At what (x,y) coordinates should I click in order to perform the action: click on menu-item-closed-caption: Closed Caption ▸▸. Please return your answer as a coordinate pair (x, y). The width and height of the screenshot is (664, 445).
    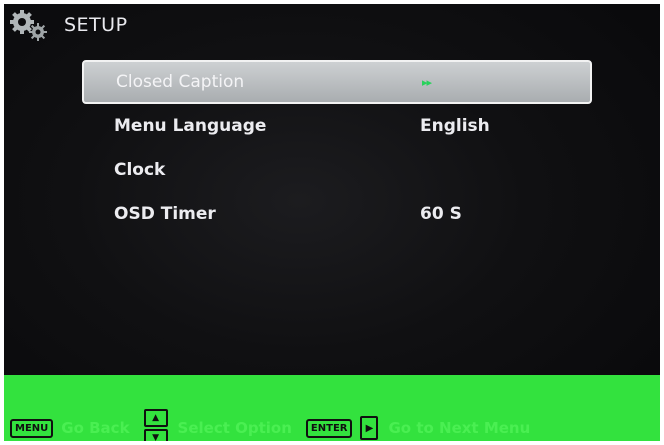
    Looking at the image, I should click on (337, 82).